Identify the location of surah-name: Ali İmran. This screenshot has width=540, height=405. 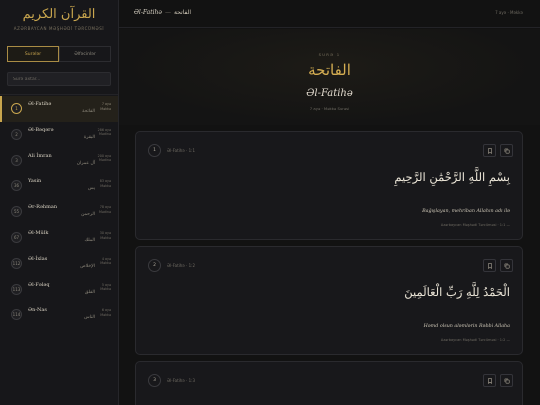
(40, 155).